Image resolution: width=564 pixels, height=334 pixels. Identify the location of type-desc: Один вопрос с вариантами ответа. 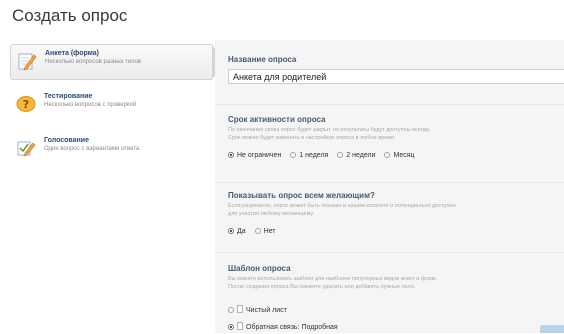
(92, 149).